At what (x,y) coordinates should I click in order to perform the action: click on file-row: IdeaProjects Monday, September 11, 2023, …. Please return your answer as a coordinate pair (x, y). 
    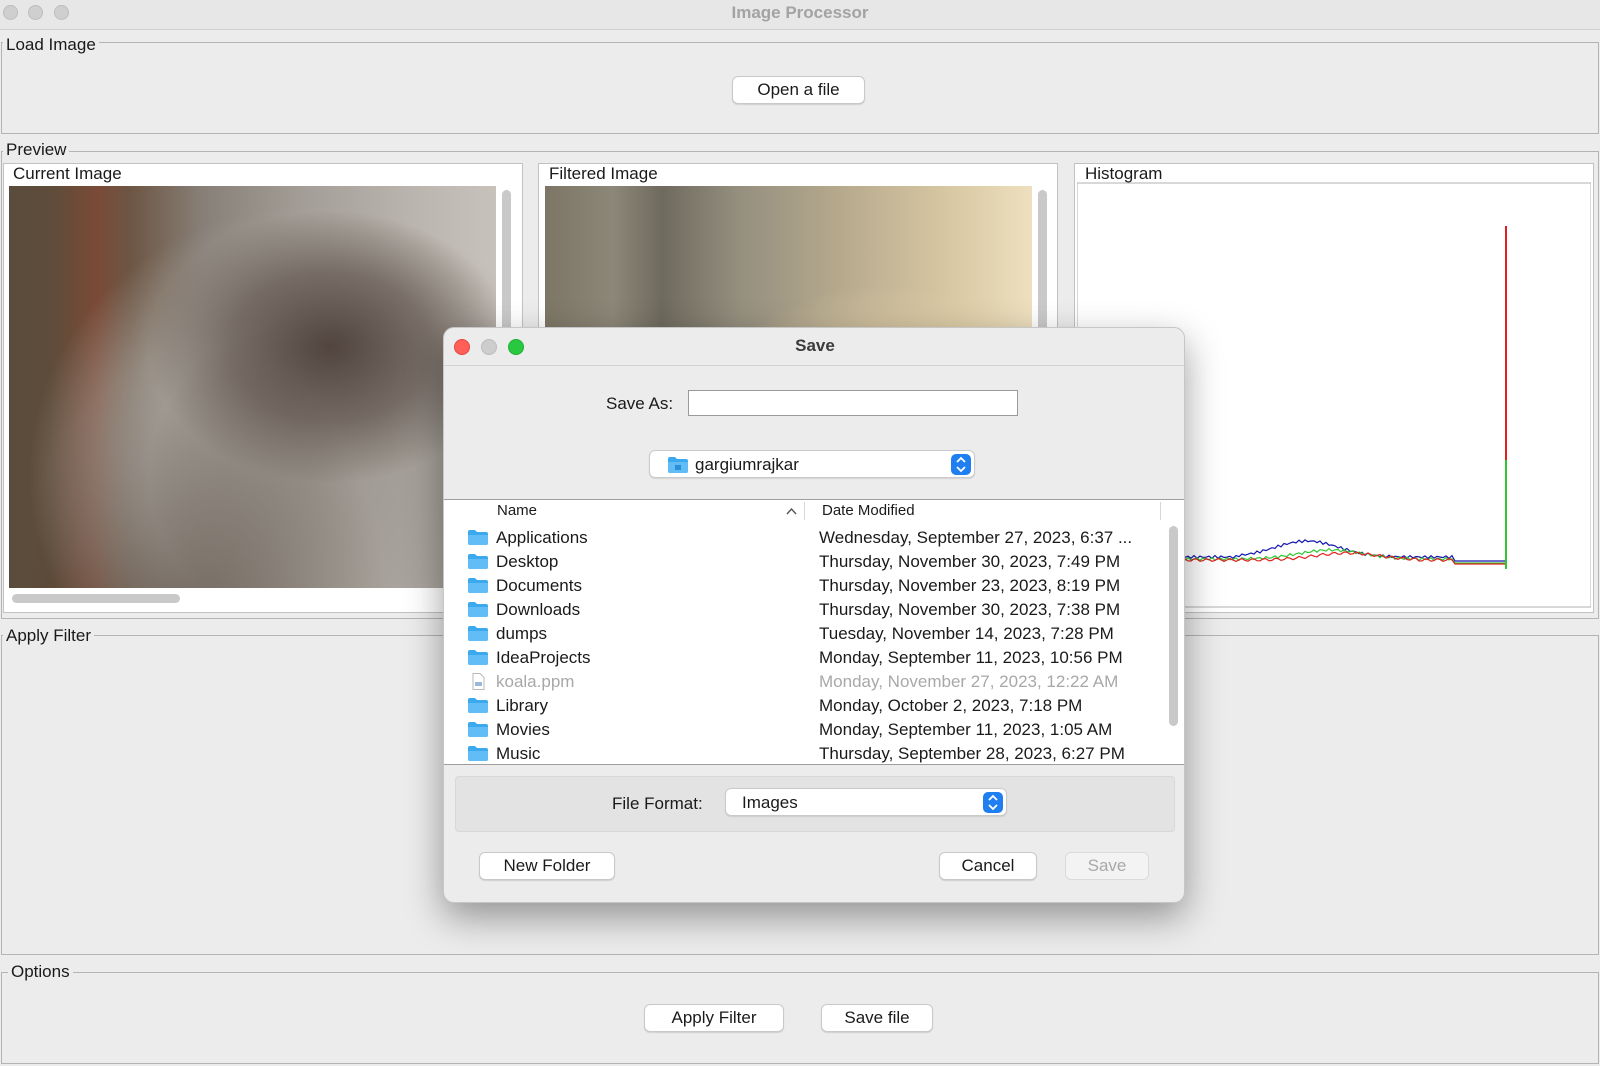
    Looking at the image, I should click on (800, 658).